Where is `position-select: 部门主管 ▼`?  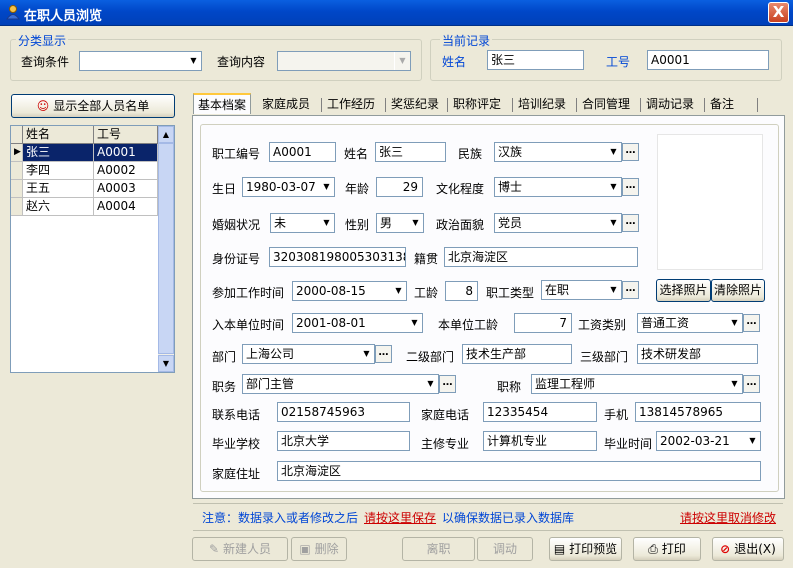
position-select: 部门主管 ▼ is located at coordinates (340, 384).